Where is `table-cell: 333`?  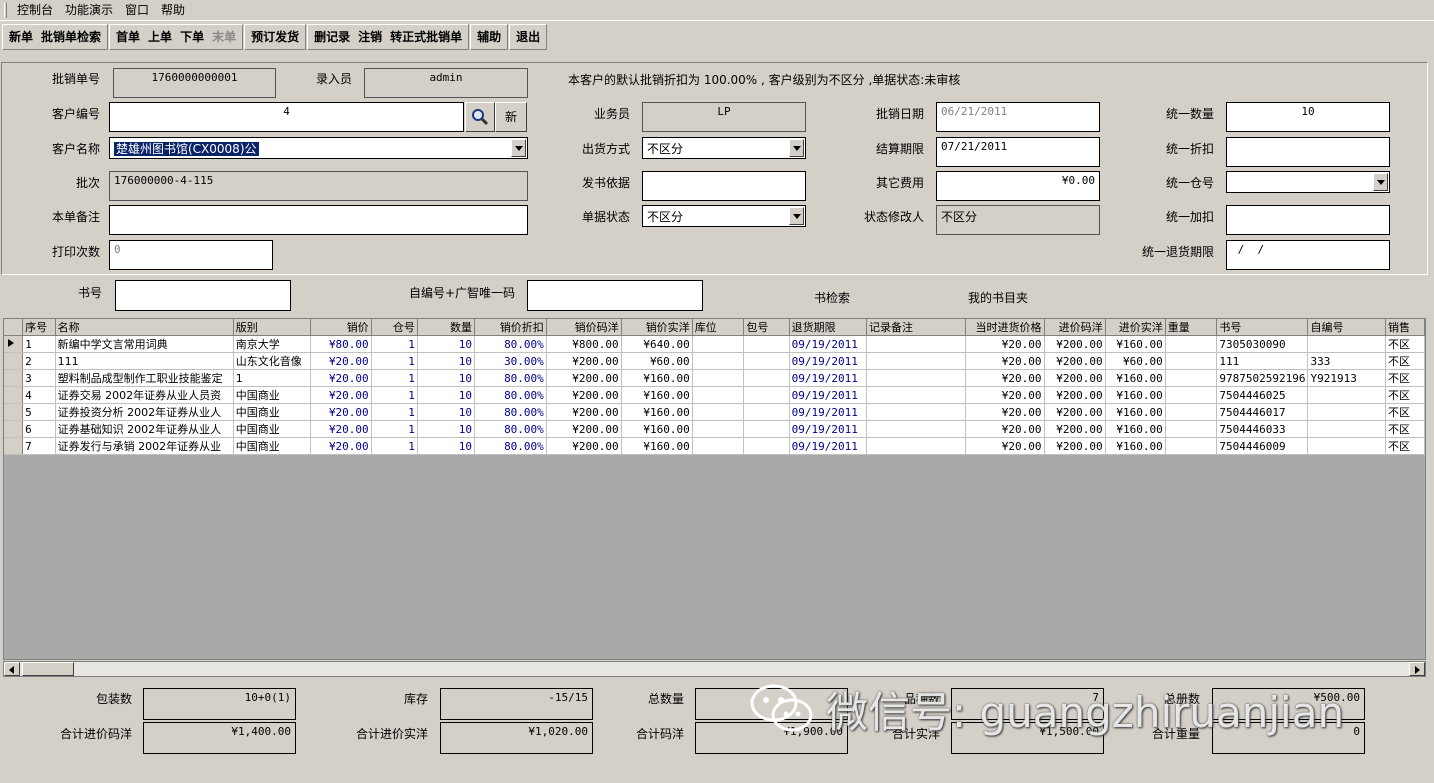 table-cell: 333 is located at coordinates (1346, 361).